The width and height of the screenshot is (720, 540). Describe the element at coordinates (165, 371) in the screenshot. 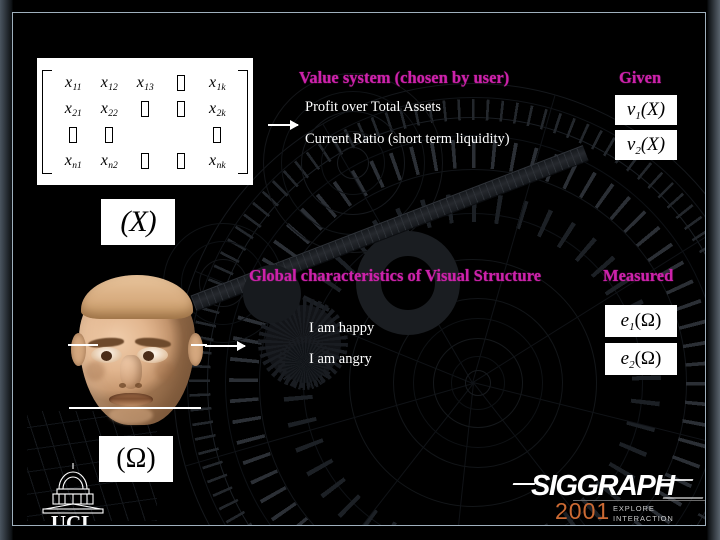

I see `face-cheek-right` at that location.